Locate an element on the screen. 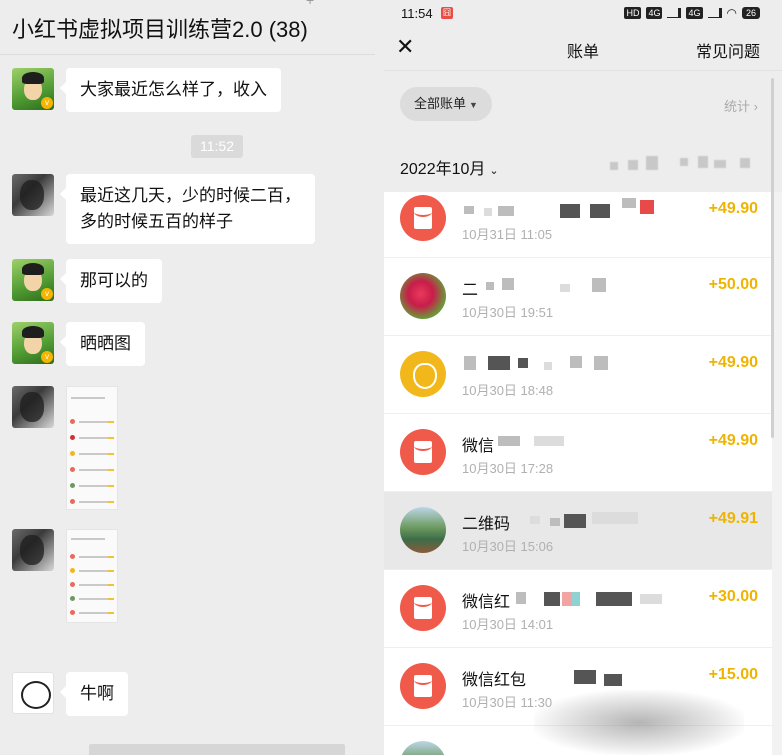 The image size is (782, 755). signal-4g-icon: 4G is located at coordinates (694, 13).